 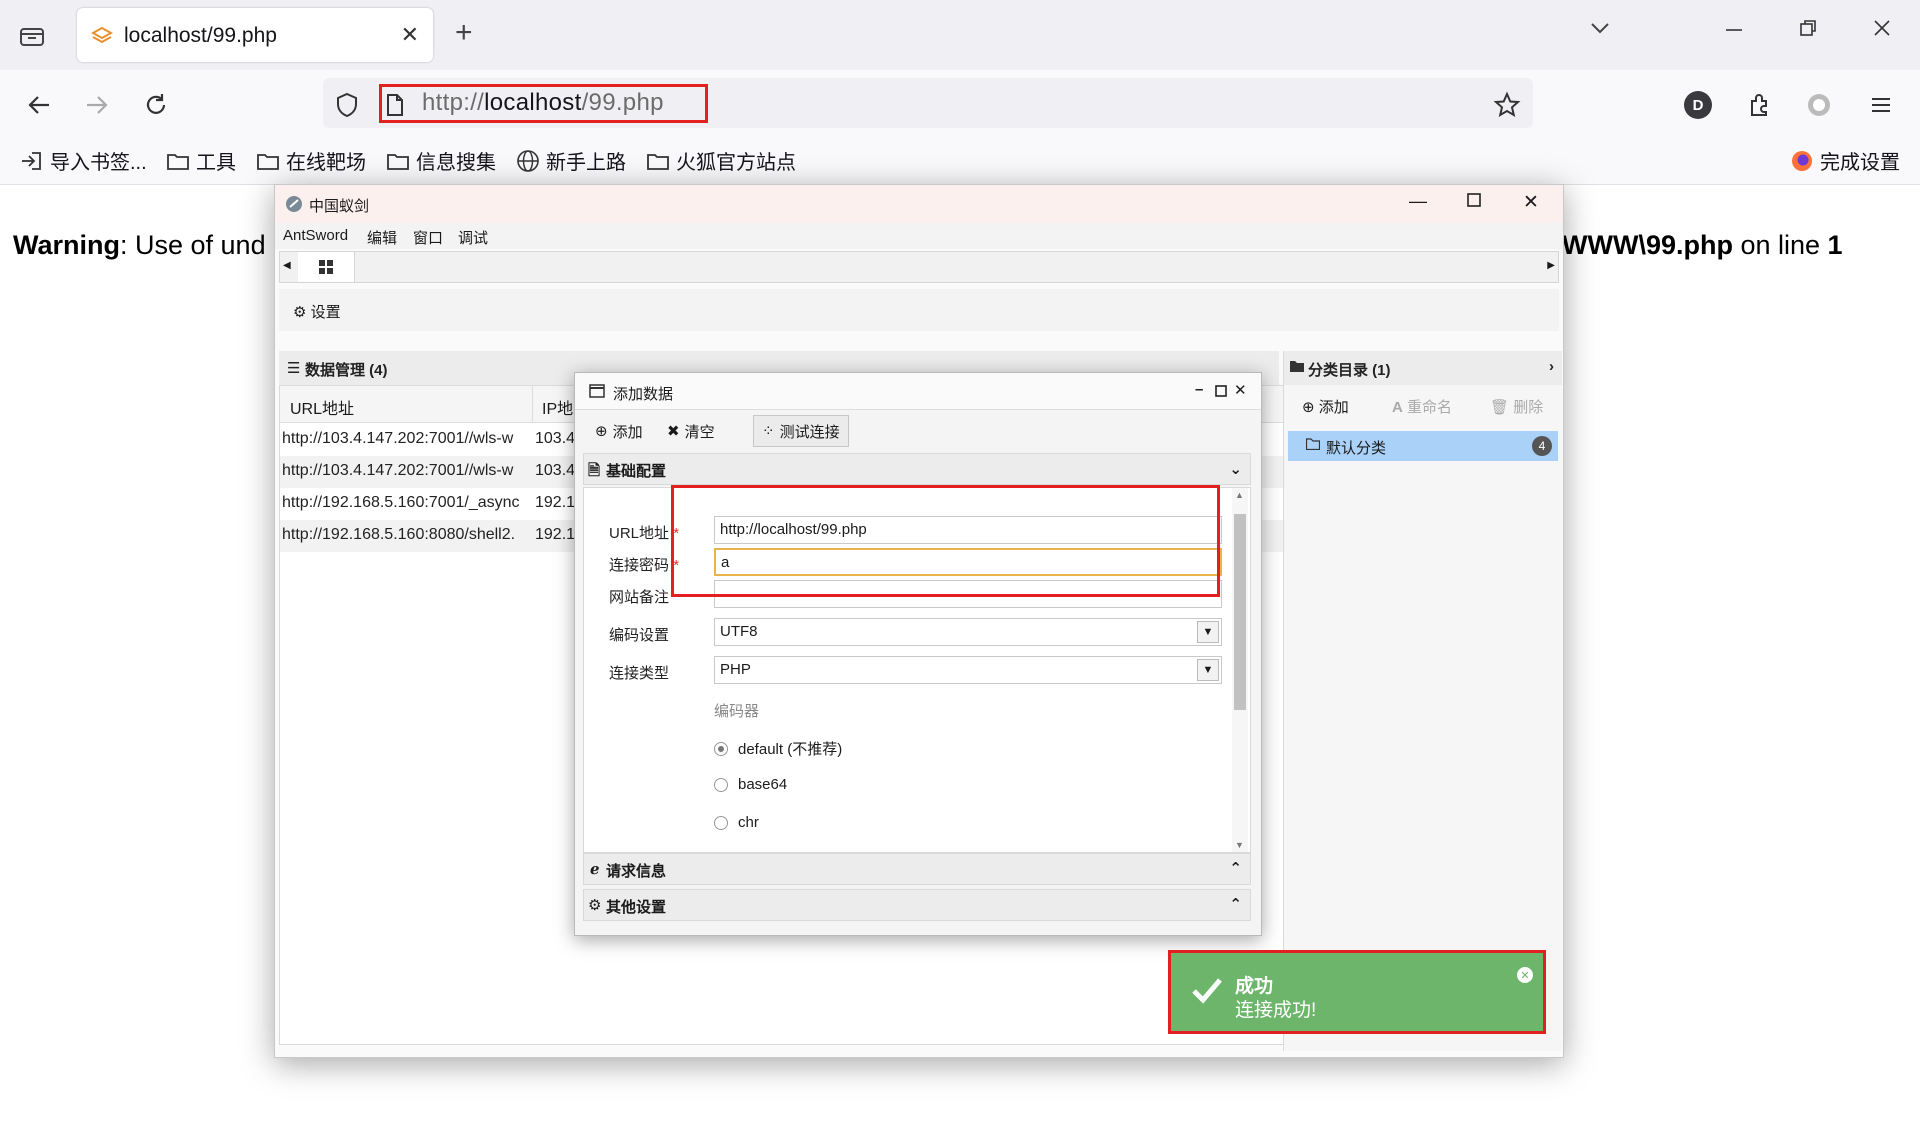 I want to click on browser-tab: localhost/99.php ✕, so click(x=255, y=35).